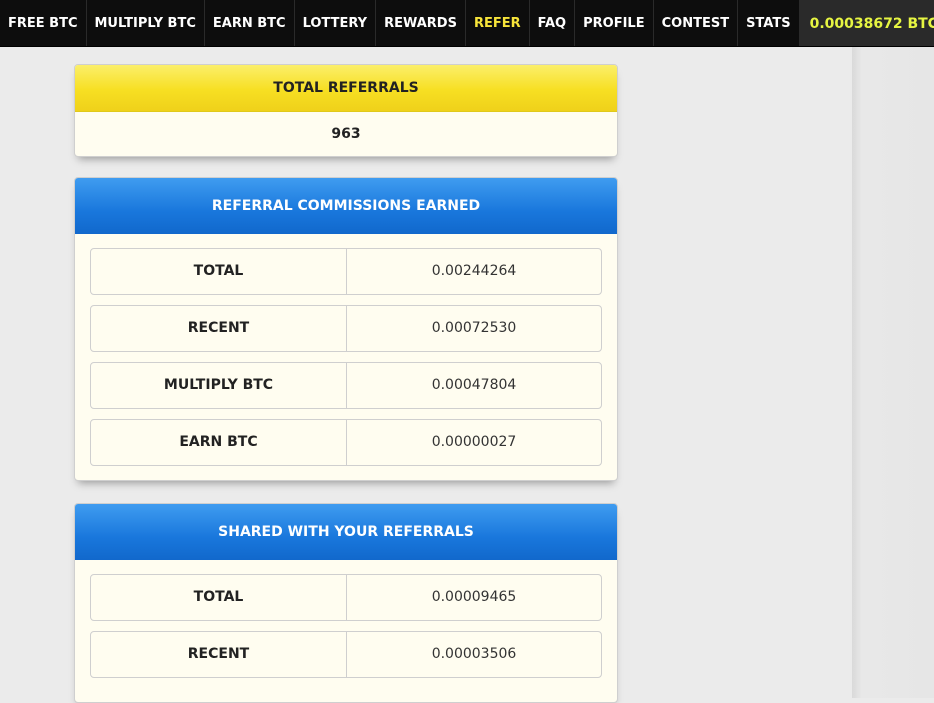 The width and height of the screenshot is (934, 703). Describe the element at coordinates (866, 23) in the screenshot. I see `balance-display: 0.00038672 BTC` at that location.